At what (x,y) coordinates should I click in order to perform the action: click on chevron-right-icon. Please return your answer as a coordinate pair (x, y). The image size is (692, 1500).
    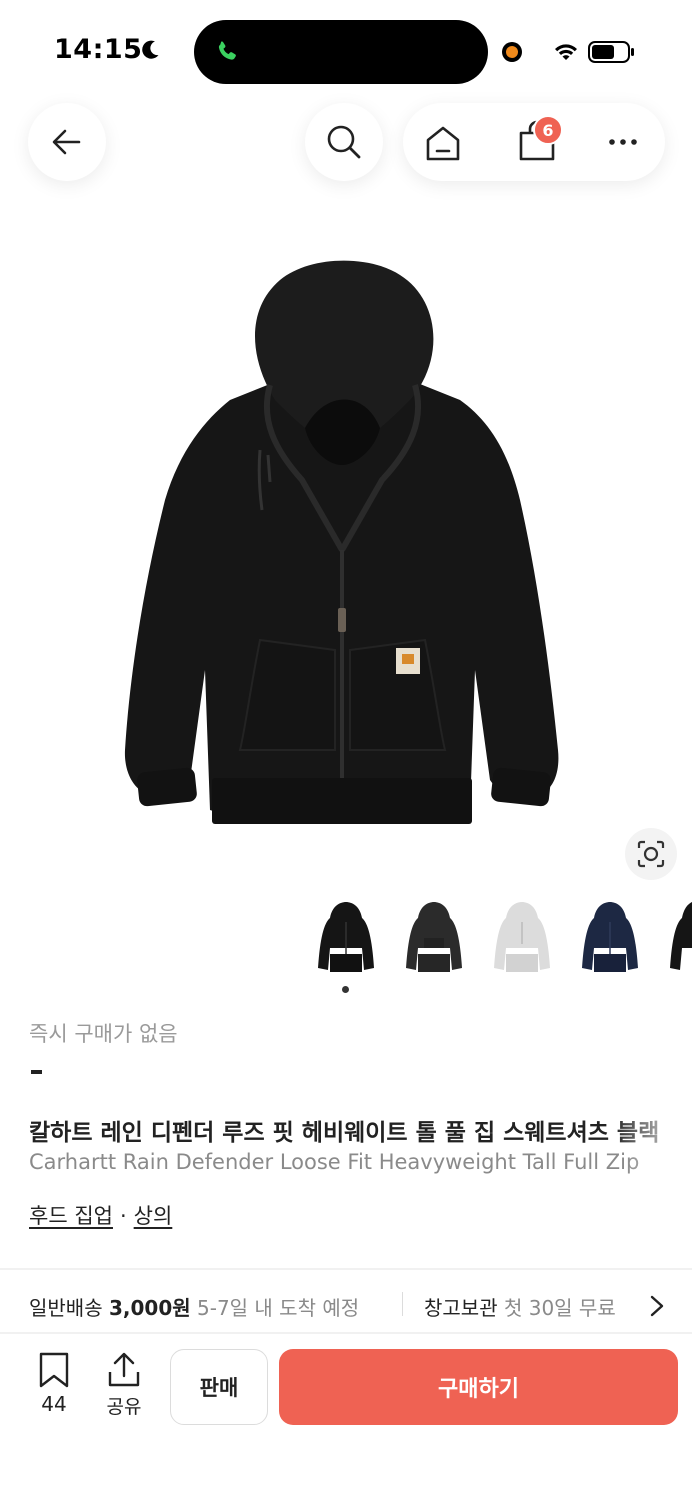
    Looking at the image, I should click on (657, 1306).